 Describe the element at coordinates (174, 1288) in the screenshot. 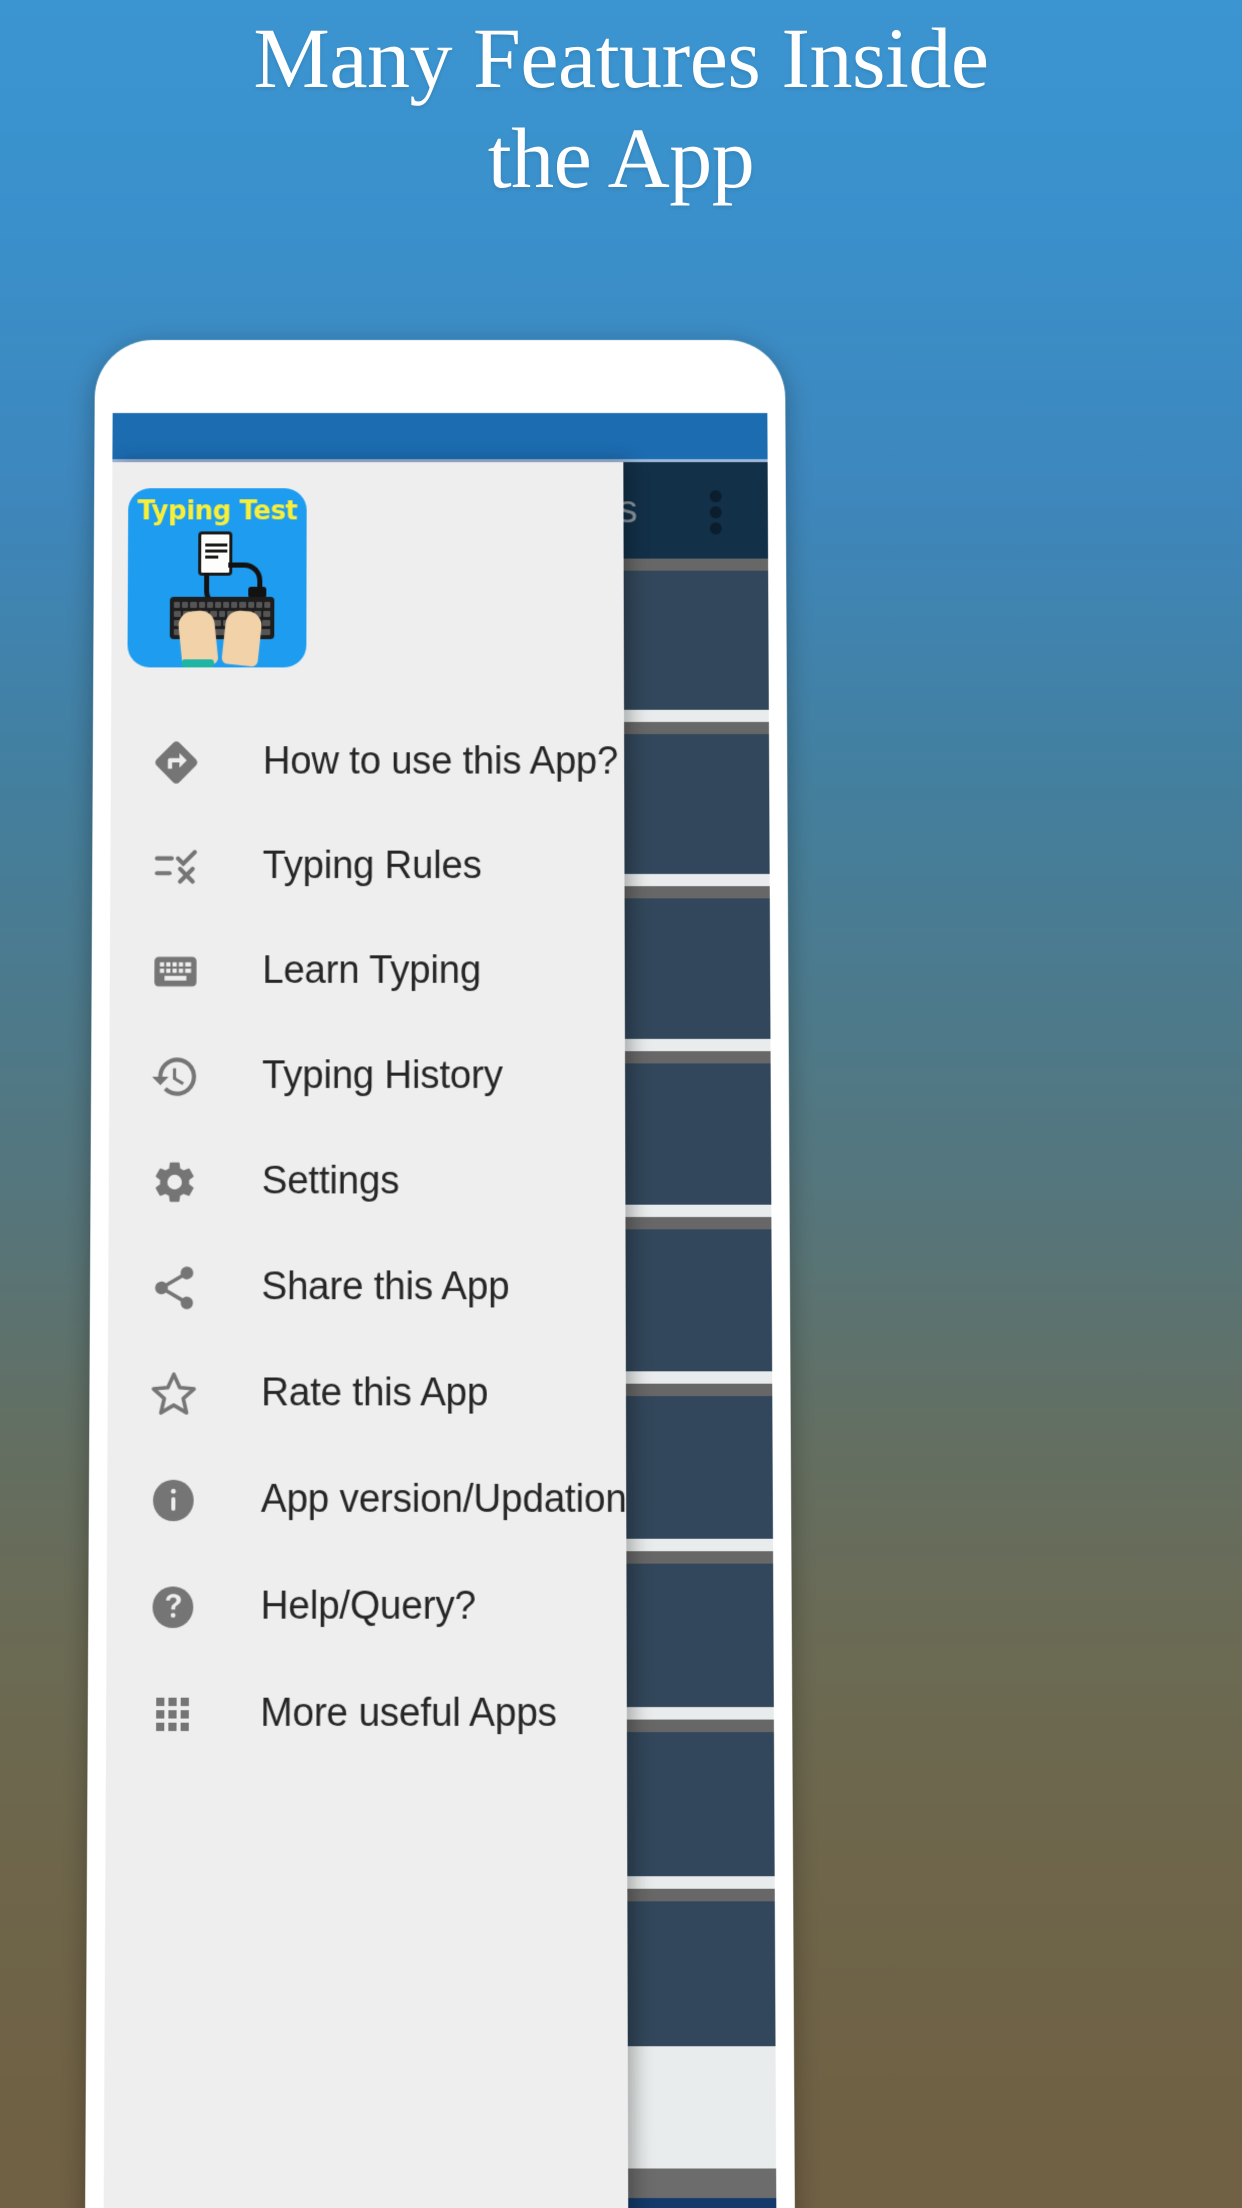

I see `share-icon` at that location.